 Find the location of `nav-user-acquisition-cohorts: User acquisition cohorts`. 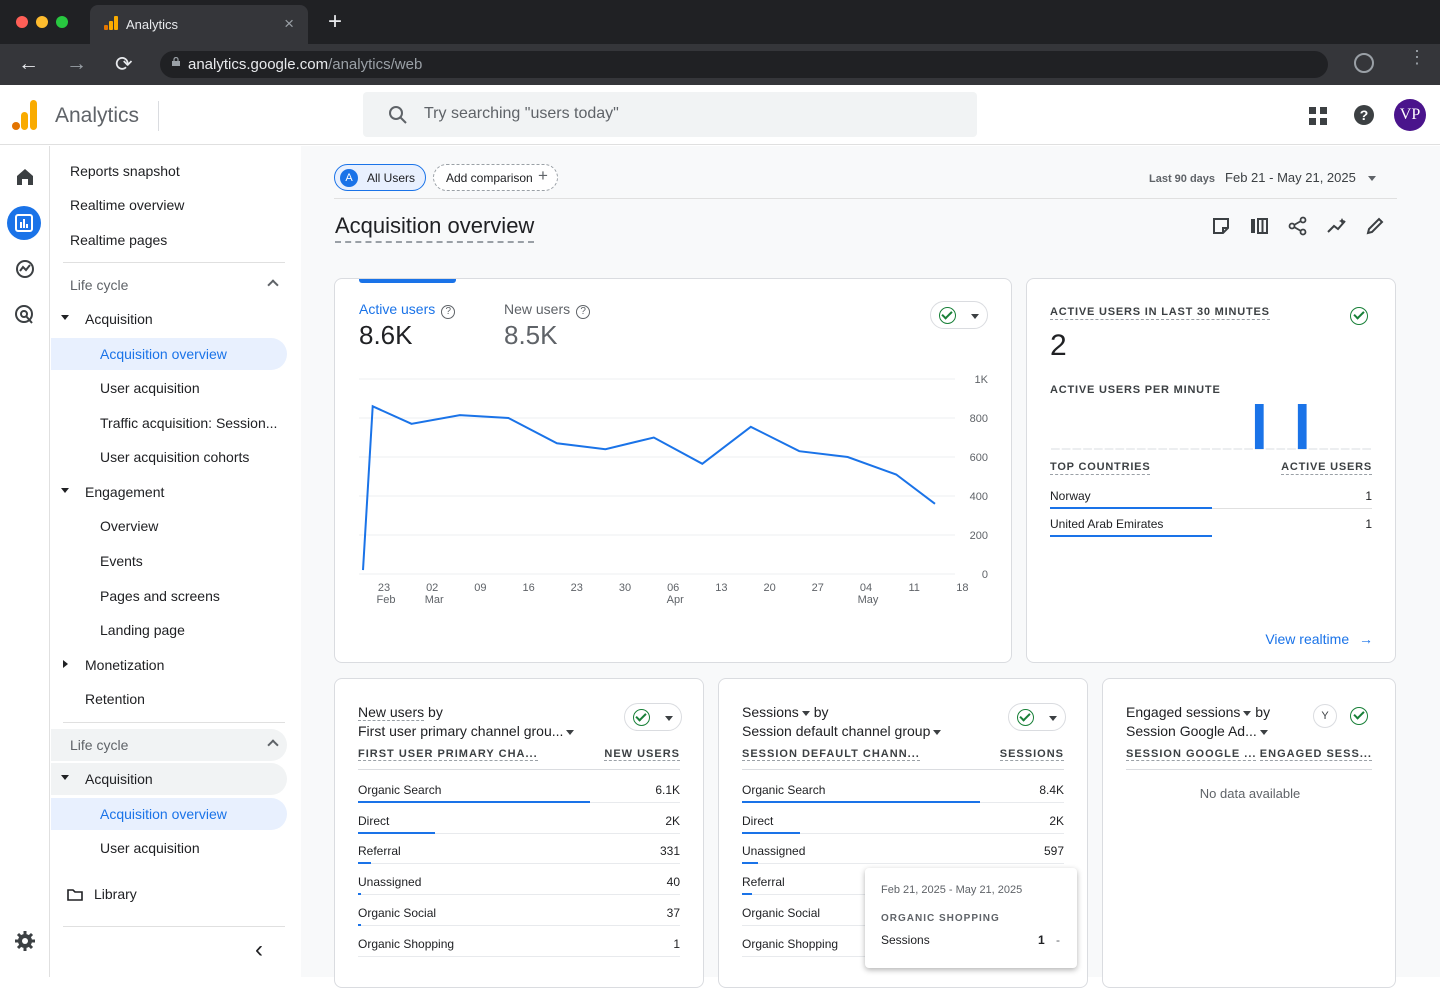

nav-user-acquisition-cohorts: User acquisition cohorts is located at coordinates (169, 457).